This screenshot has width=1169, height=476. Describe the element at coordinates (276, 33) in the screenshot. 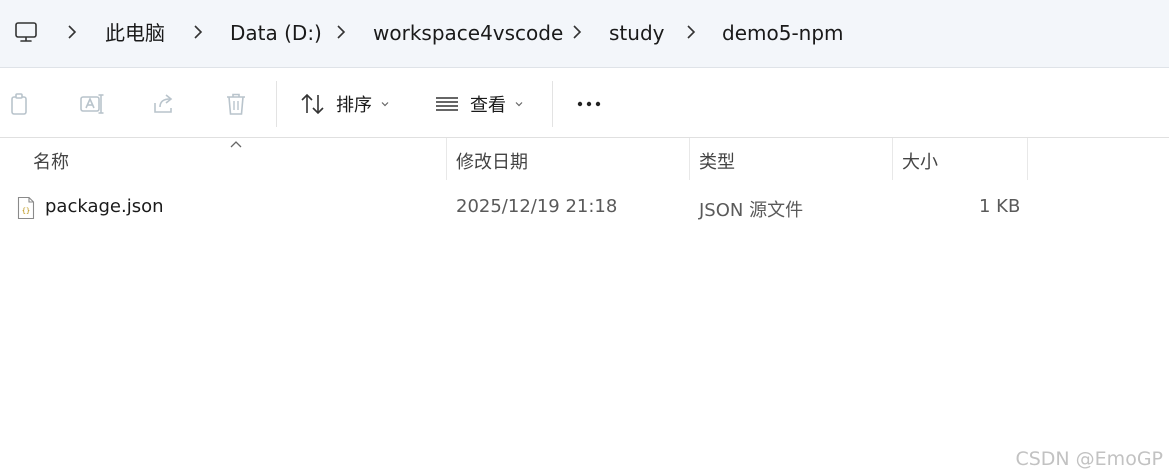

I see `breadcrumb-data-drive: Data (D:)` at that location.